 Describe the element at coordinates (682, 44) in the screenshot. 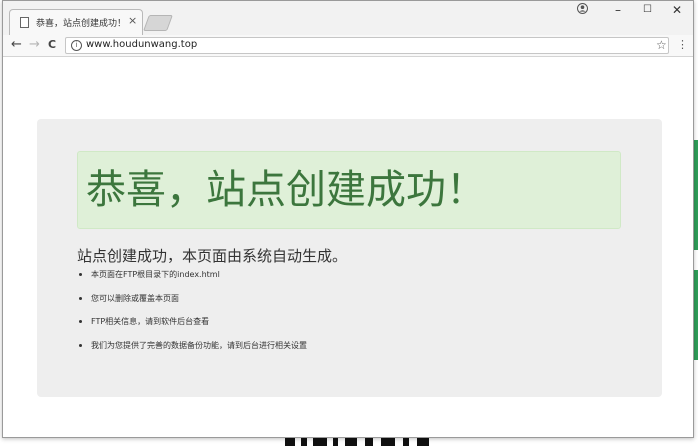

I see `browser-menu-icon: ⋮` at that location.